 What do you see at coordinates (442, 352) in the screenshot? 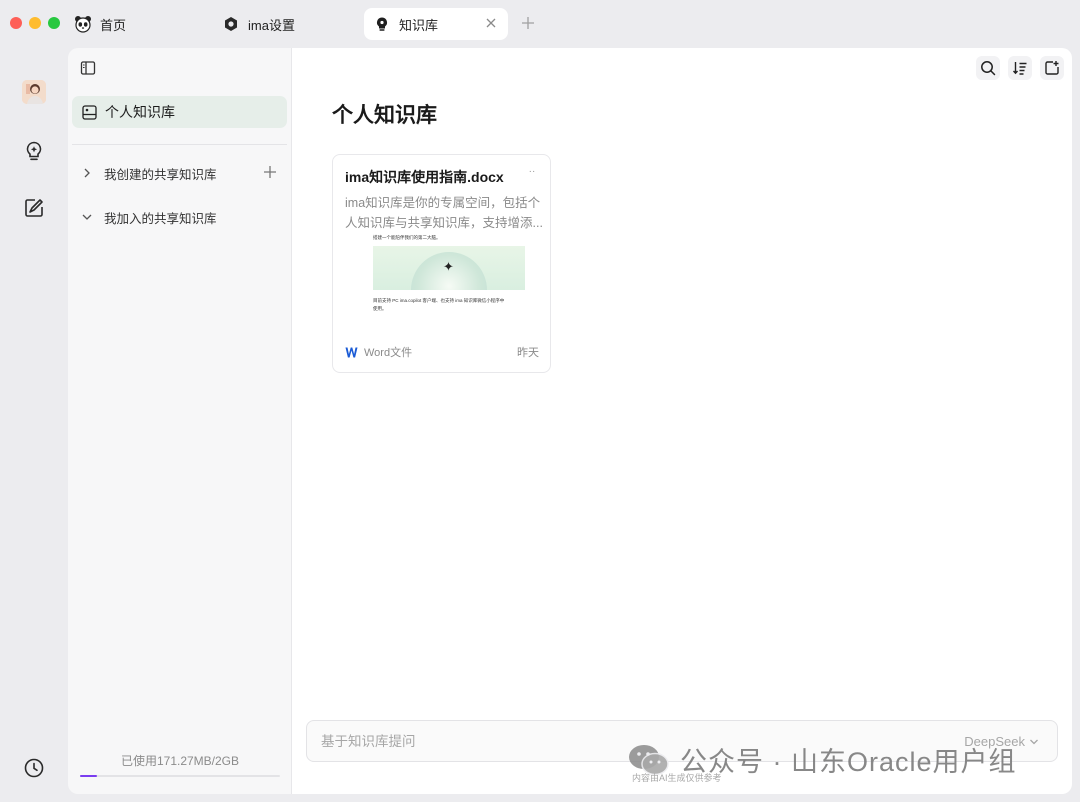
I see `card-footer: Word文件 昨天` at bounding box center [442, 352].